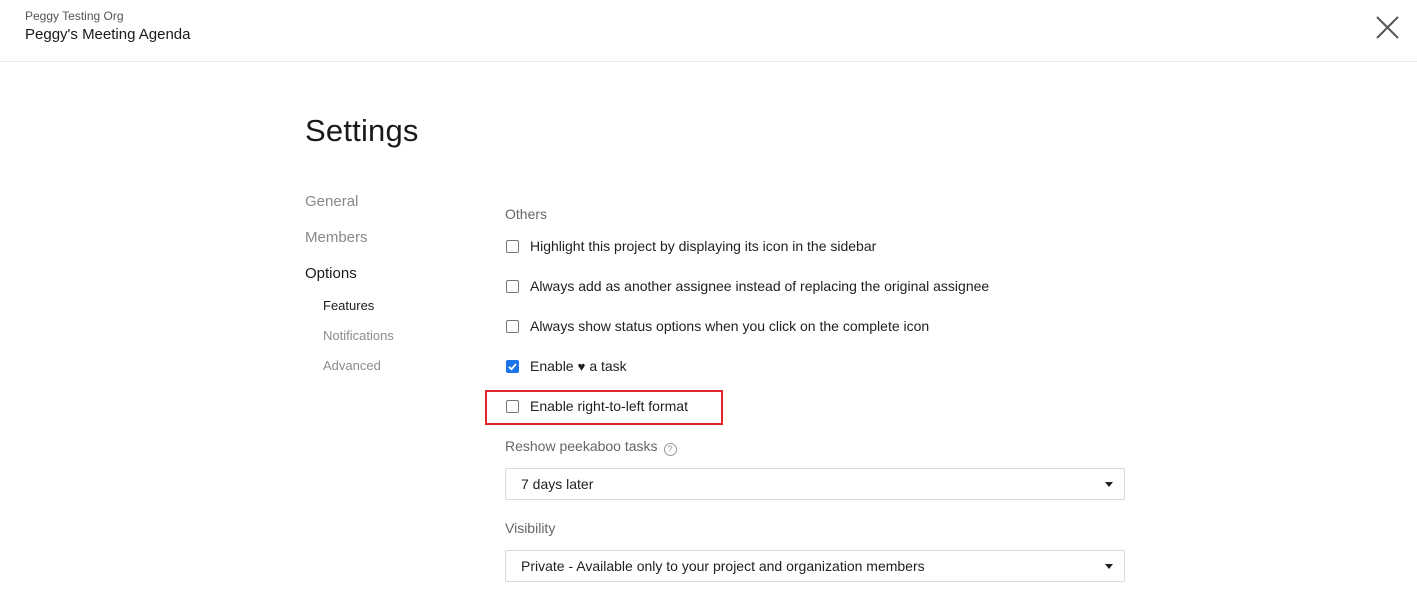  I want to click on page-title: Settings, so click(362, 130).